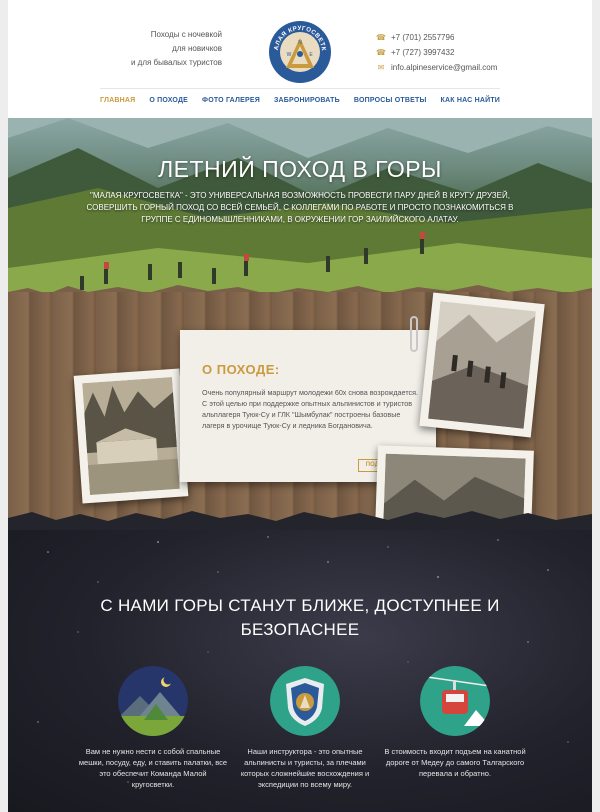 This screenshot has height=812, width=600. What do you see at coordinates (307, 100) in the screenshot?
I see `nav-item-booking: ЗАБРОНИРОВАТЬ` at bounding box center [307, 100].